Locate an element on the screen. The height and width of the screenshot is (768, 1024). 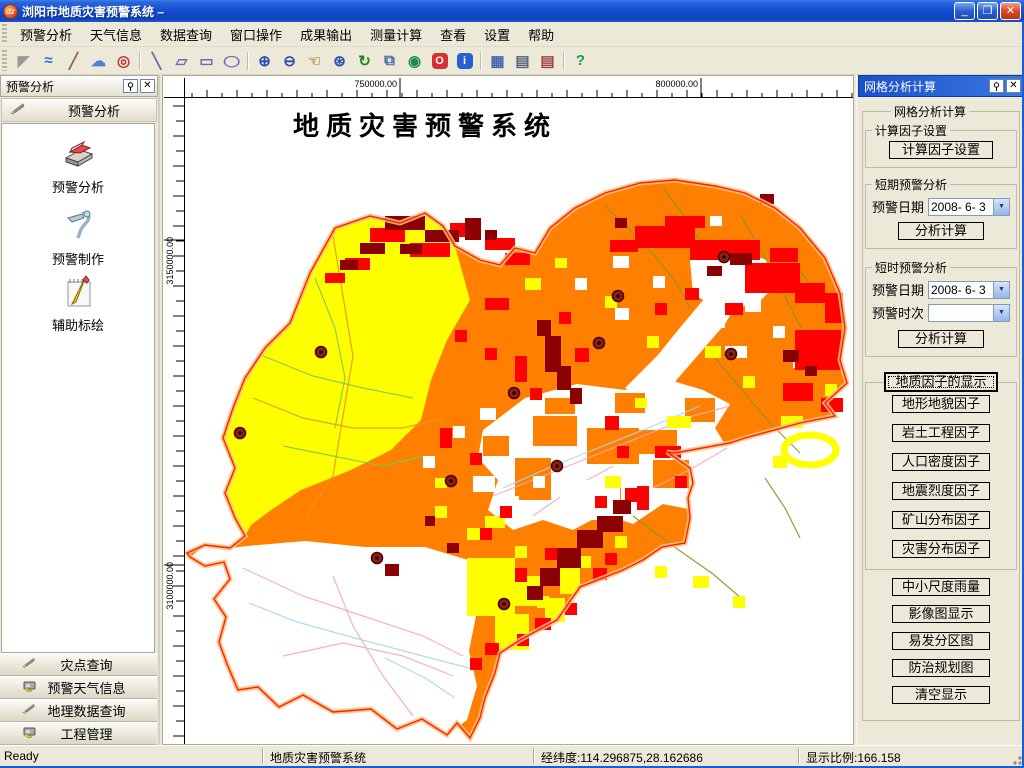
zoom-out-icon: ⊖ is located at coordinates (289, 61).